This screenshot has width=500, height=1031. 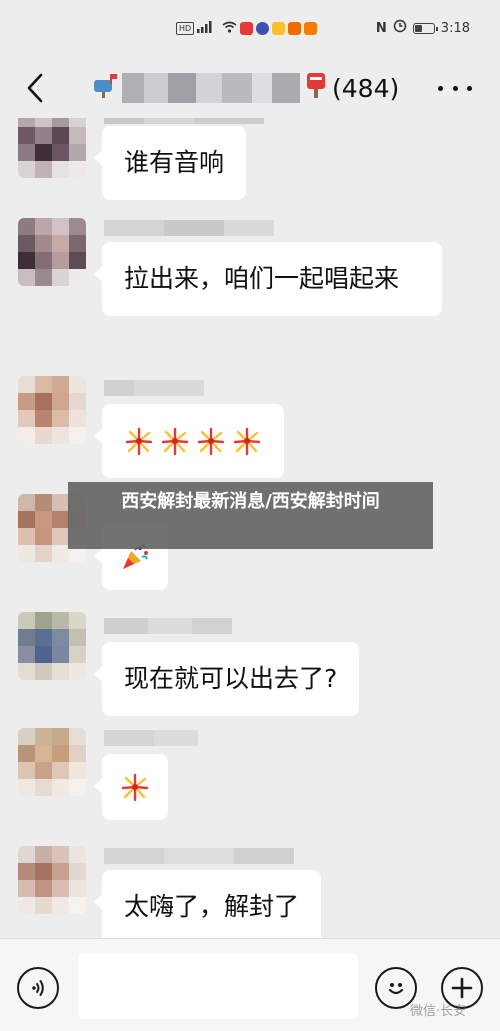 I want to click on message-bubble: 拉出来，咱们一起唱起来, so click(x=268, y=279).